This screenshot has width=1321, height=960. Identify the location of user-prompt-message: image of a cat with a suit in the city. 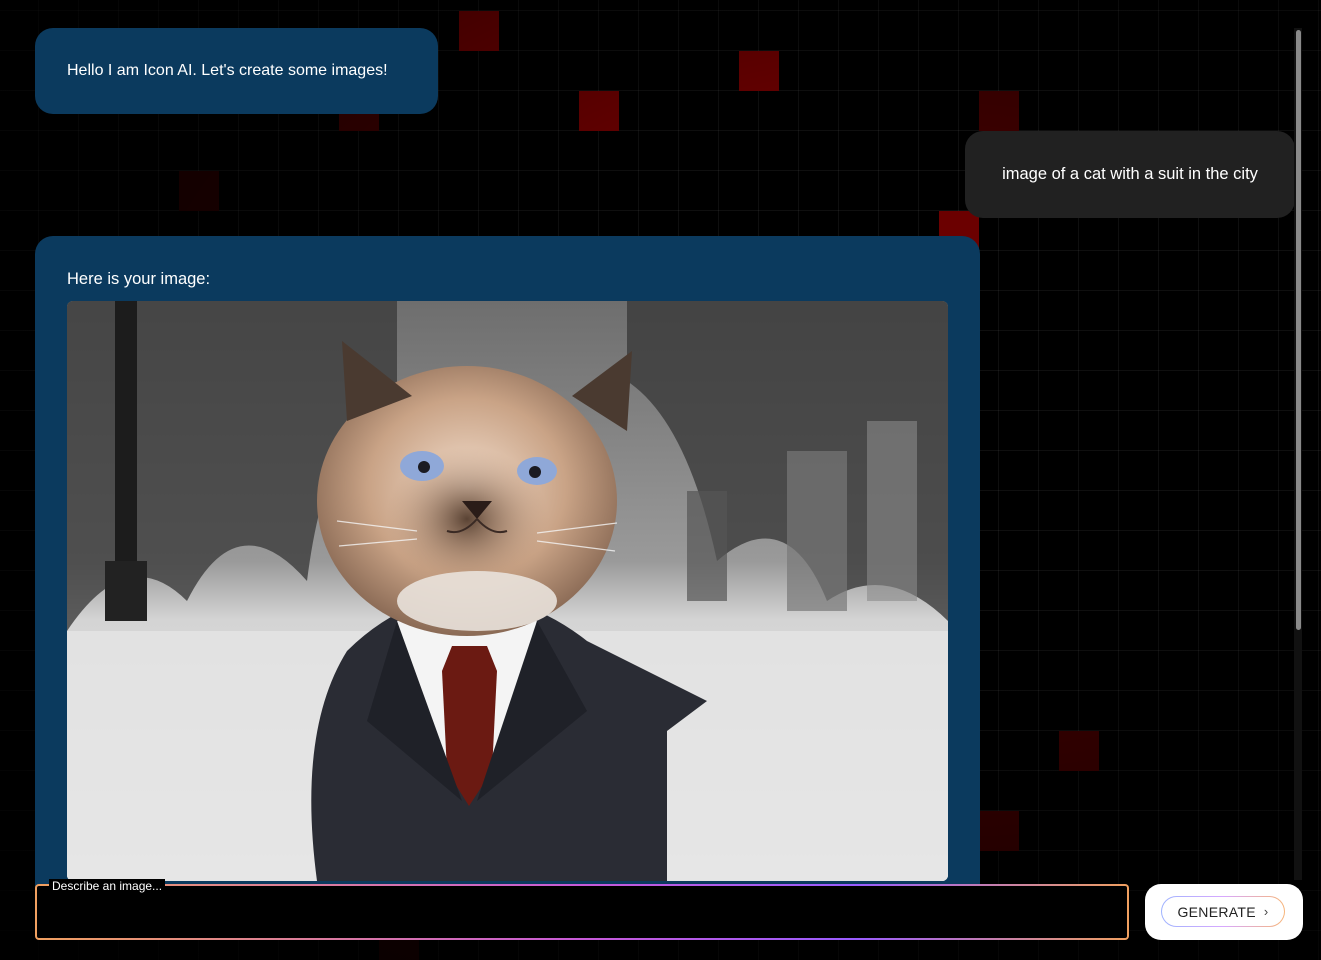
(1130, 174).